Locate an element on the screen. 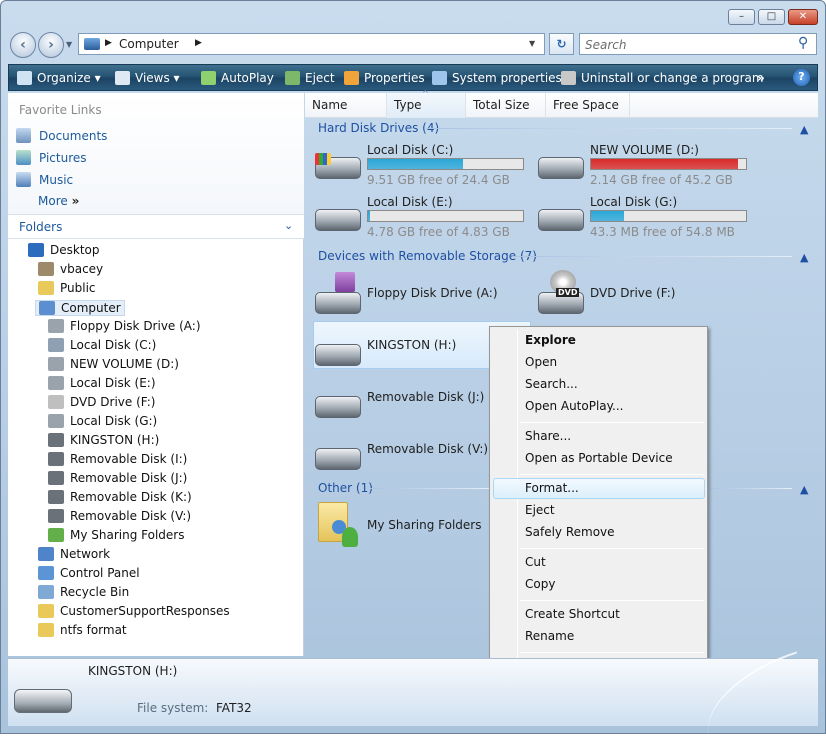 Image resolution: width=826 pixels, height=739 pixels. toolbar-overflow-button: » is located at coordinates (761, 78).